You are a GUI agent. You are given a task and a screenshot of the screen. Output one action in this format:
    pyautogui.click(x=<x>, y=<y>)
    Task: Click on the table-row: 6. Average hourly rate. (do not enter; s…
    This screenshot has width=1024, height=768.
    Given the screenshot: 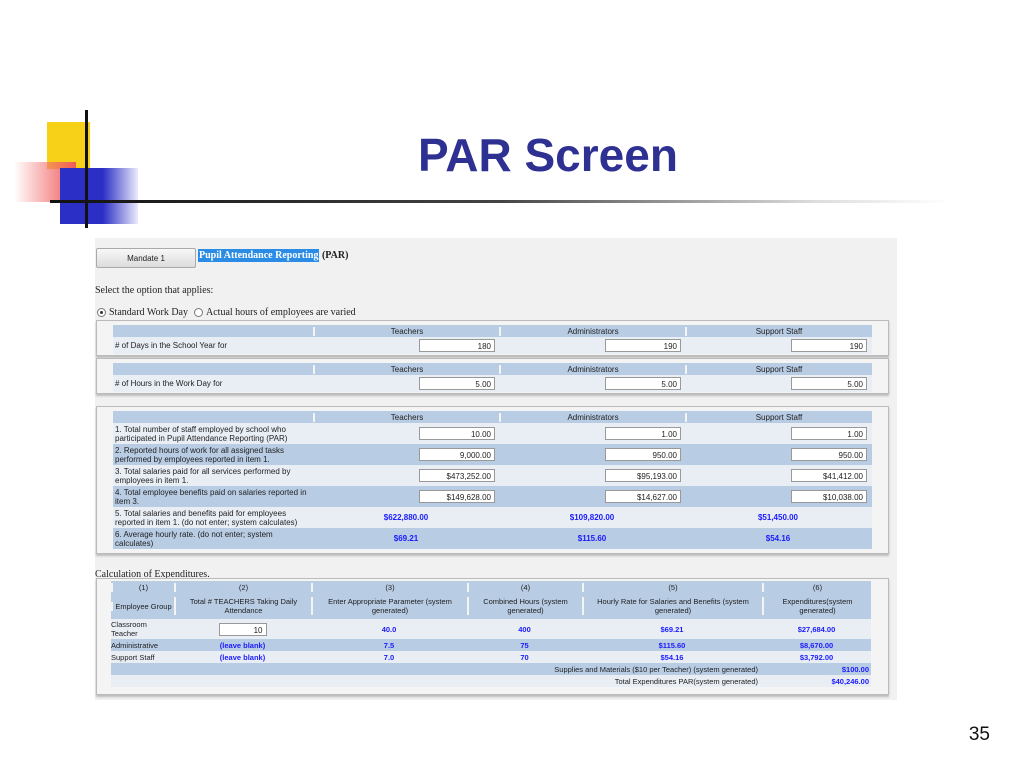 What is the action you would take?
    pyautogui.click(x=492, y=538)
    